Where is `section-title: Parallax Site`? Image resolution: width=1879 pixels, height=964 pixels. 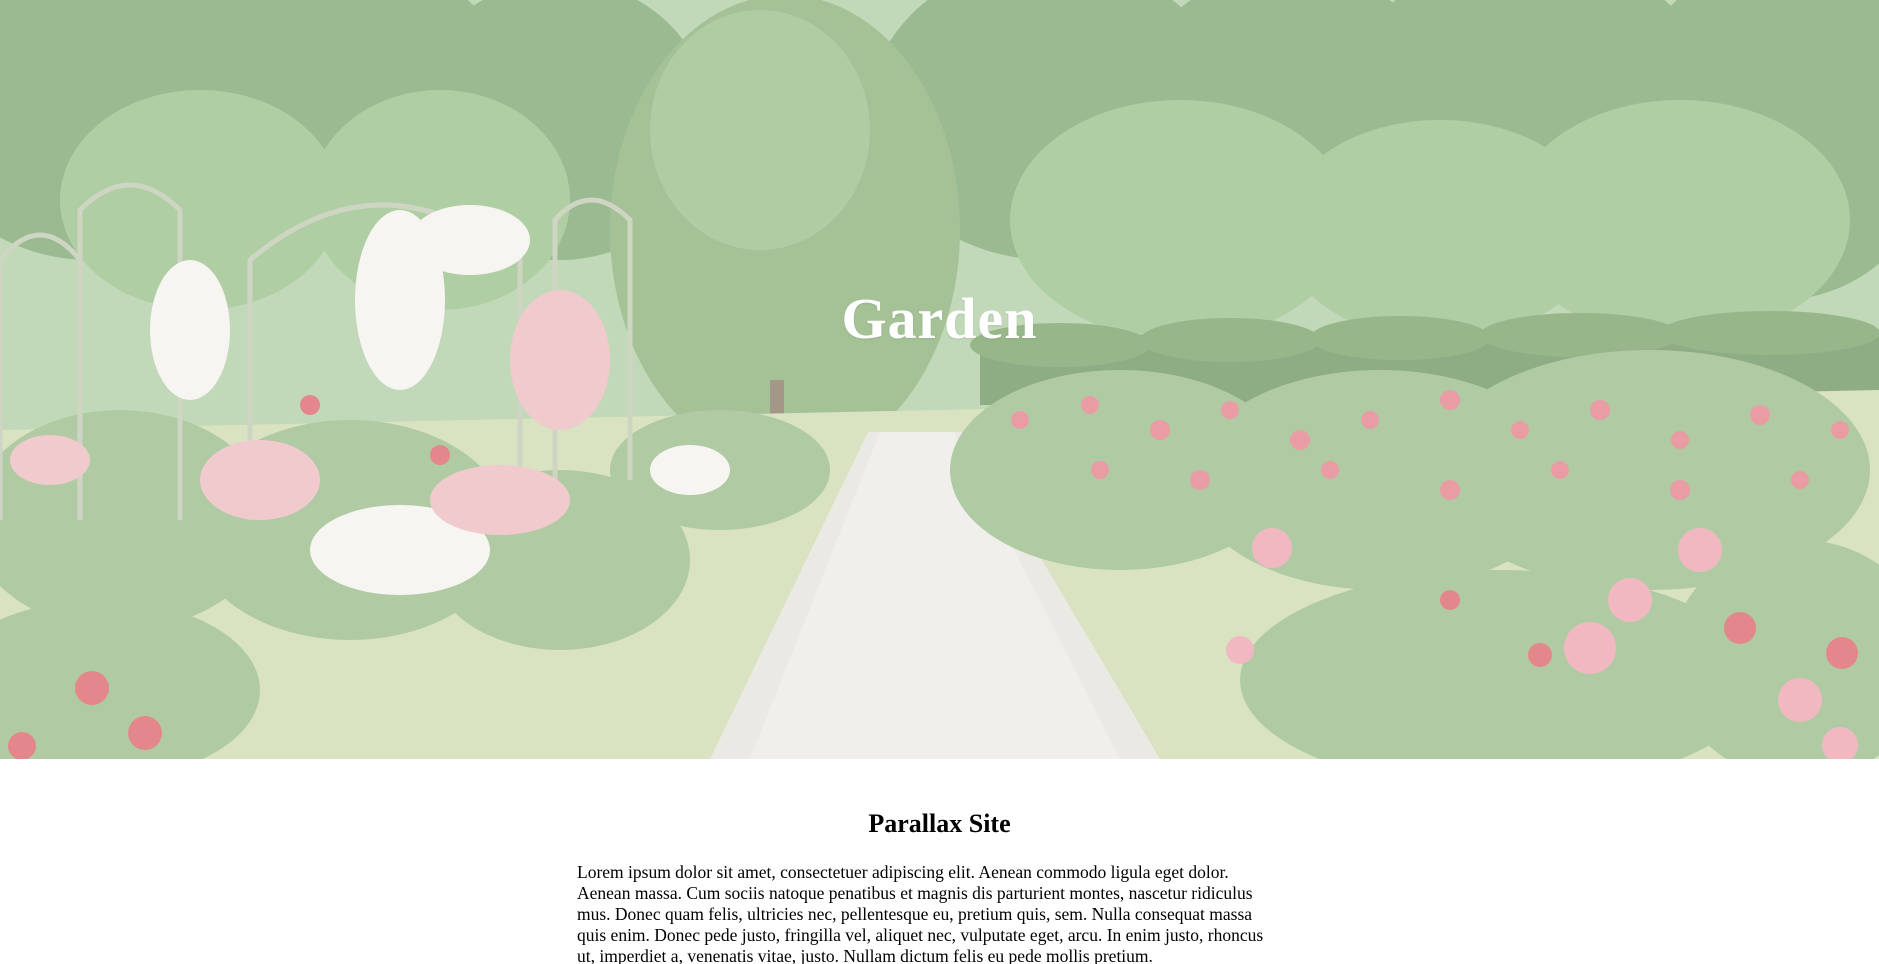 section-title: Parallax Site is located at coordinates (939, 823).